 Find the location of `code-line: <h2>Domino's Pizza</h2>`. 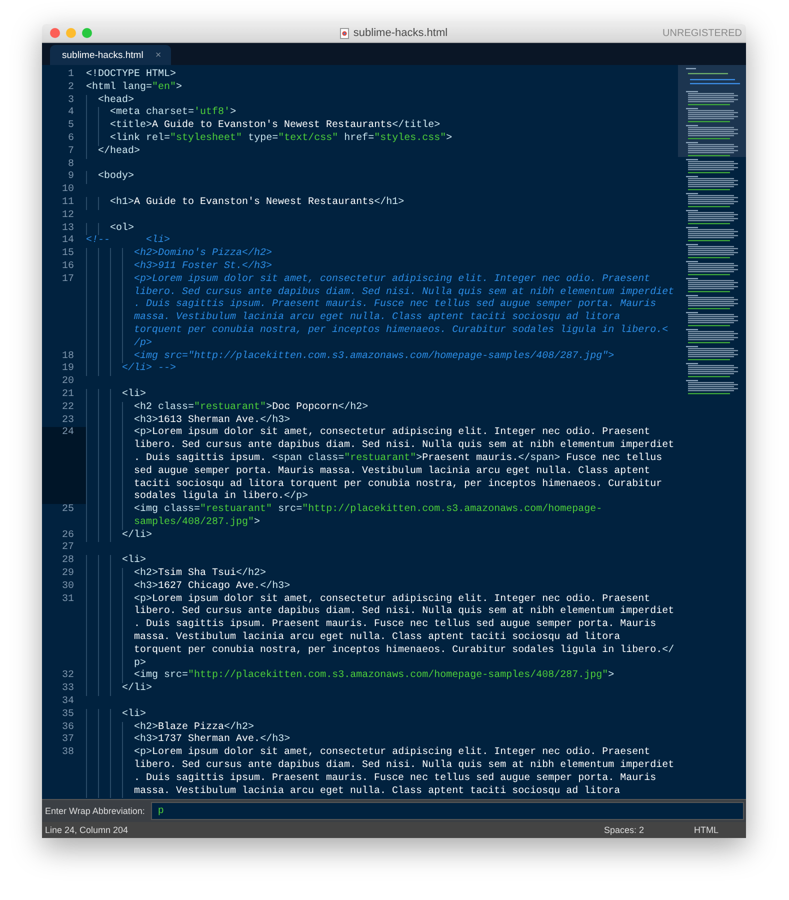

code-line: <h2>Domino's Pizza</h2> is located at coordinates (203, 254).